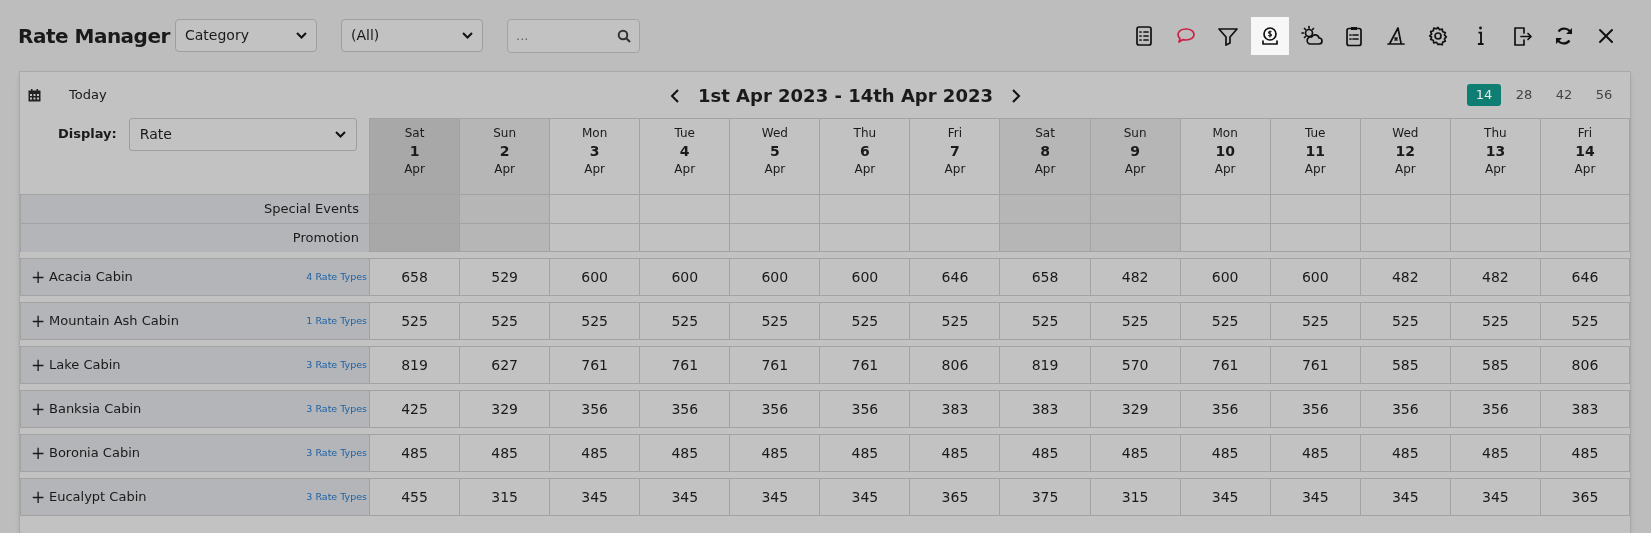 The width and height of the screenshot is (1651, 533). I want to click on rate-cell: 529, so click(504, 277).